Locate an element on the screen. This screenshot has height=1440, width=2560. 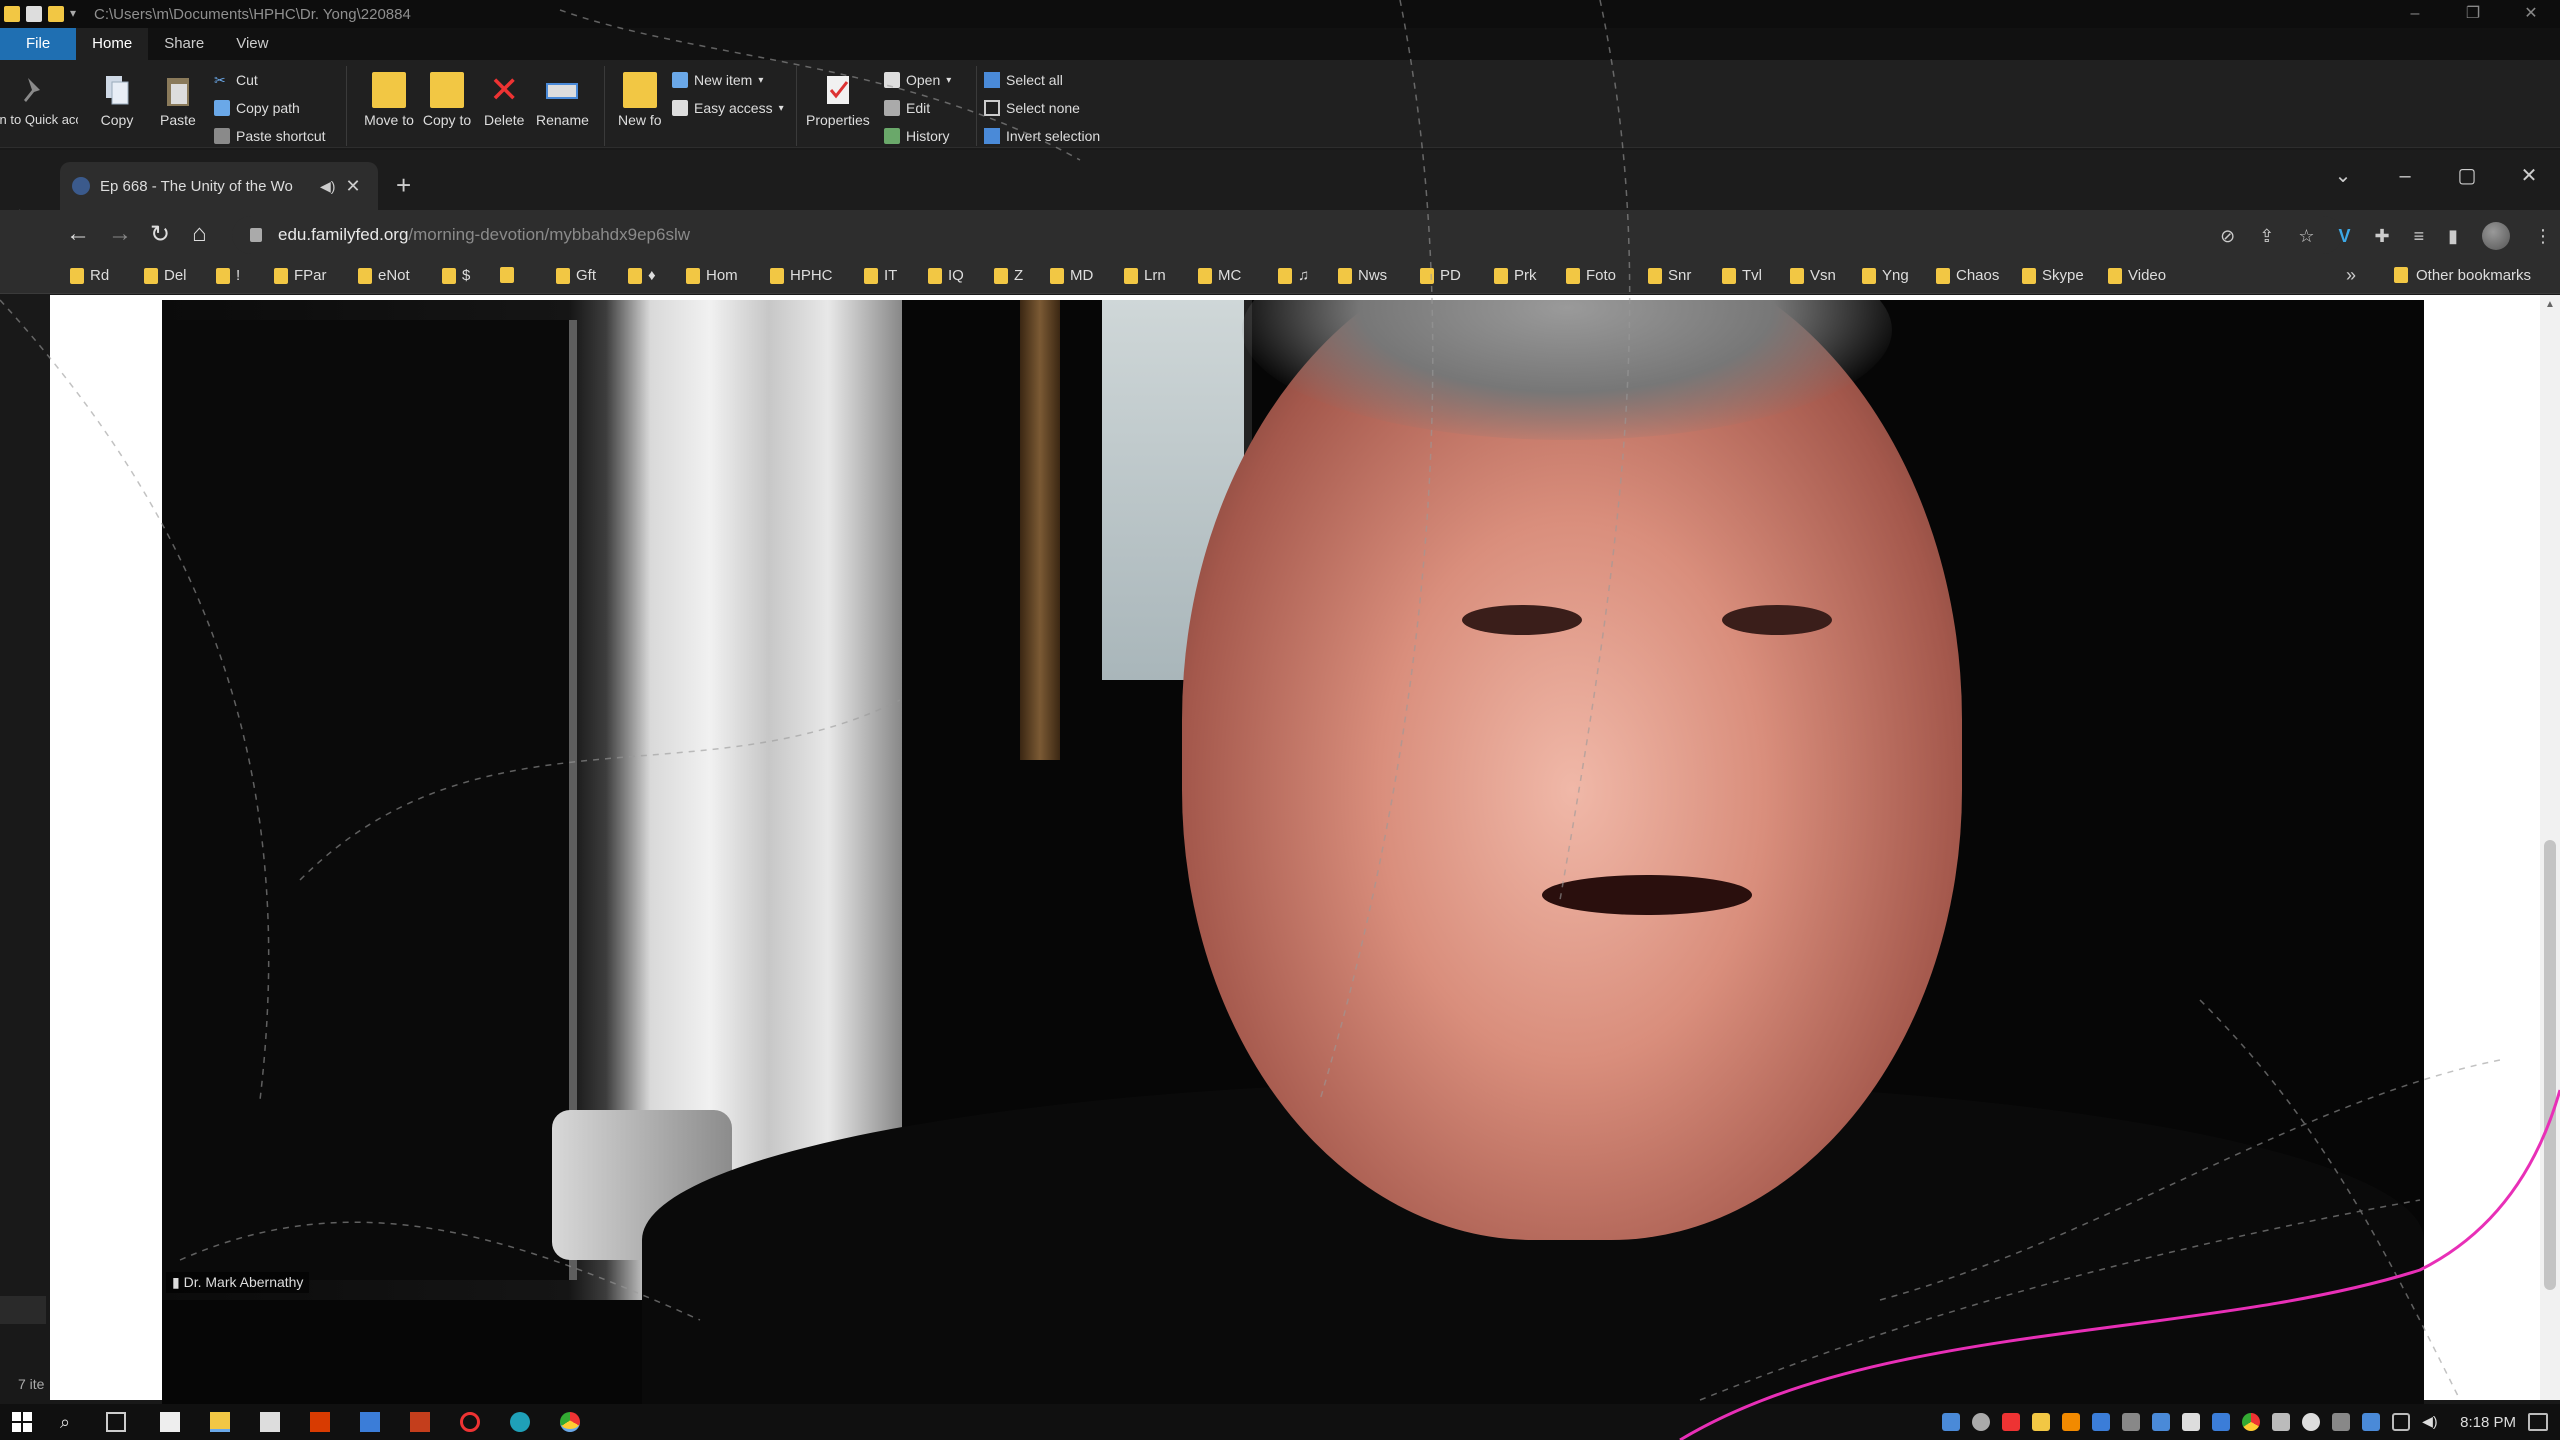
copy-button: Copy is located at coordinates (117, 100).